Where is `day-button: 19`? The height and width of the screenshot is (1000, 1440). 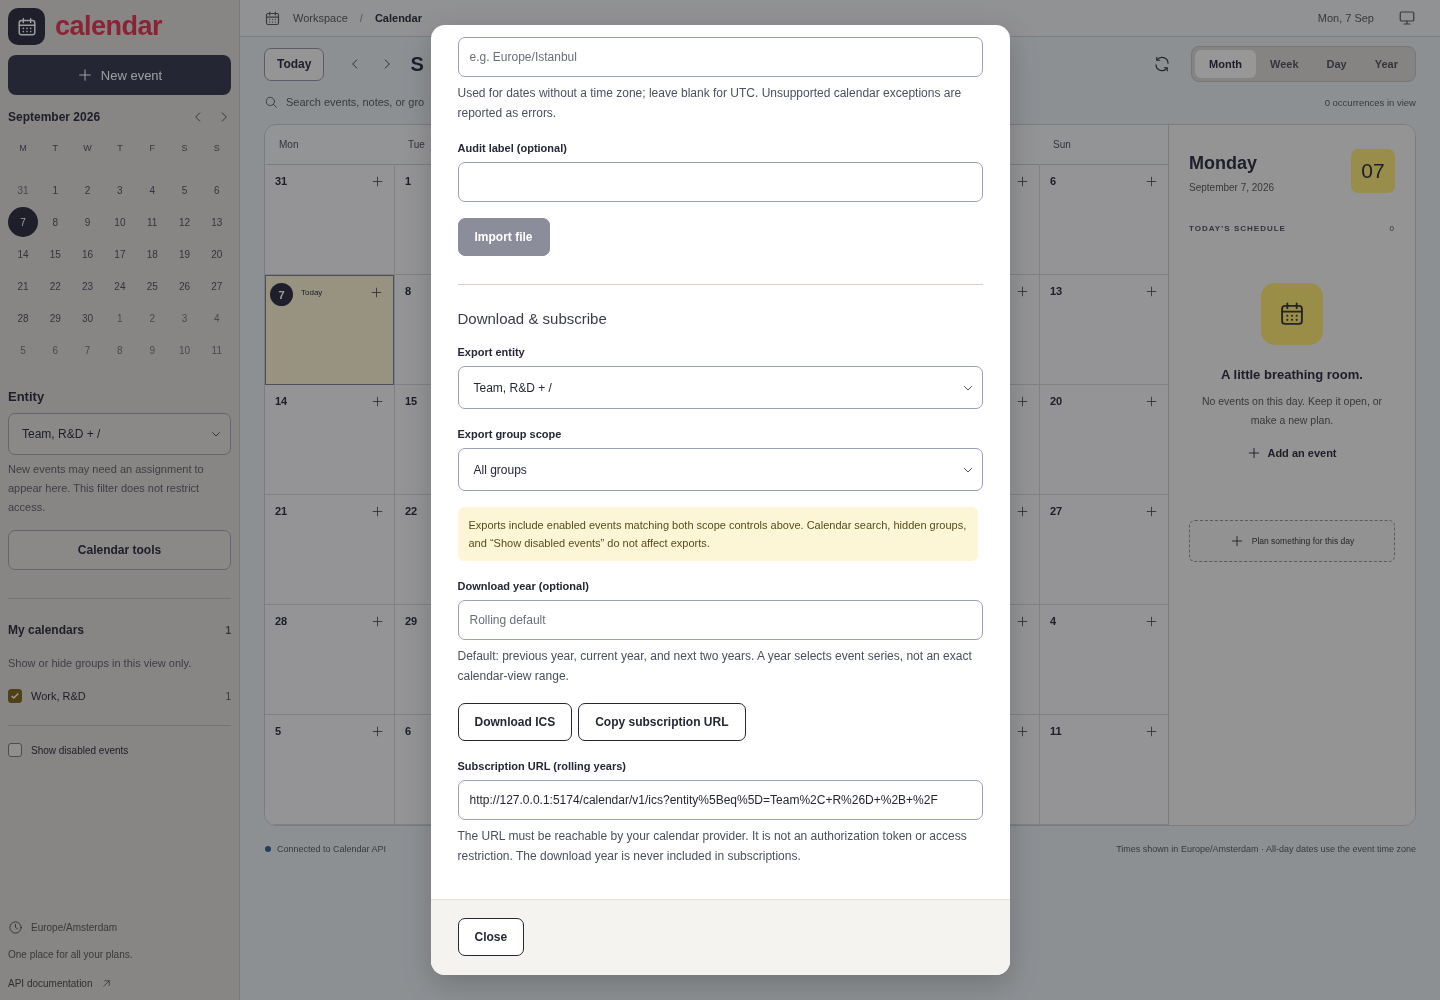 day-button: 19 is located at coordinates (184, 254).